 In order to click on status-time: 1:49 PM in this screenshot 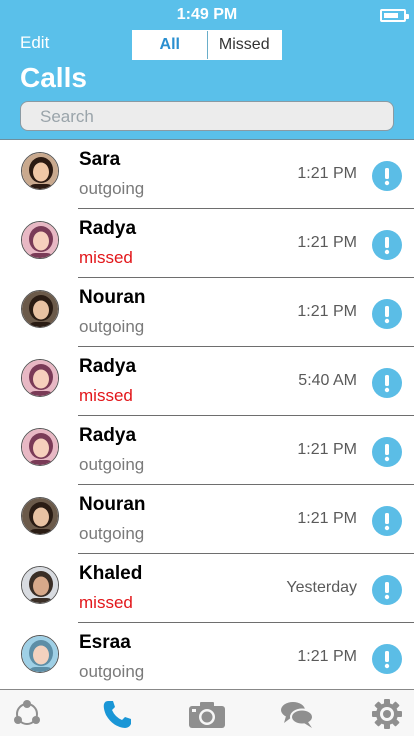, I will do `click(207, 14)`.